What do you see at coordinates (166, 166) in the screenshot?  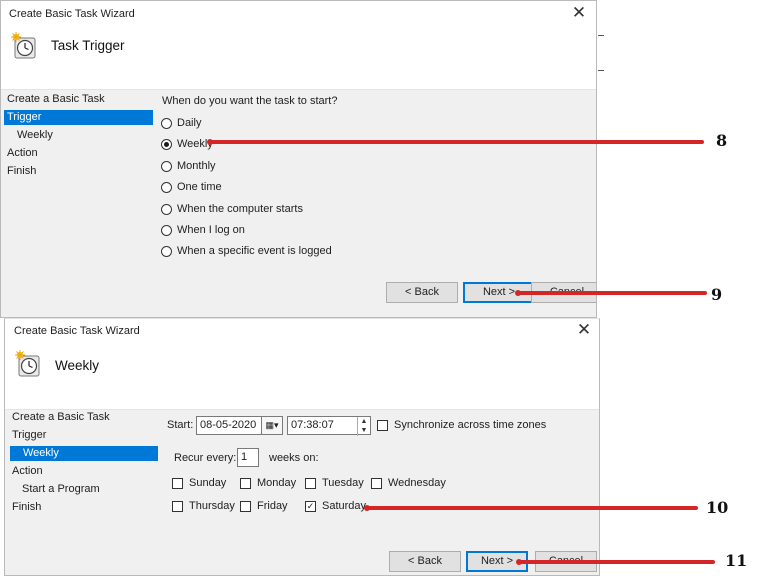 I see `radio-monthly-circle` at bounding box center [166, 166].